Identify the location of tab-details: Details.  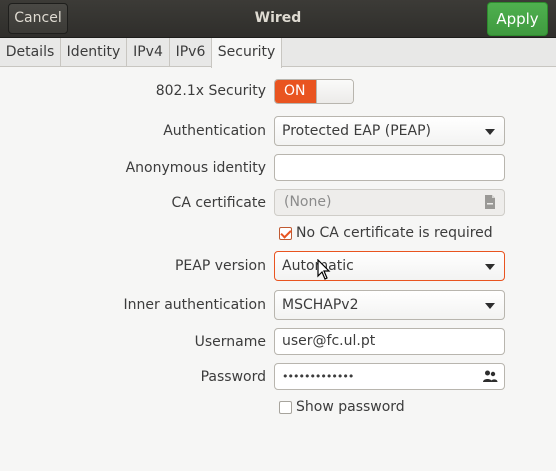
(30, 52).